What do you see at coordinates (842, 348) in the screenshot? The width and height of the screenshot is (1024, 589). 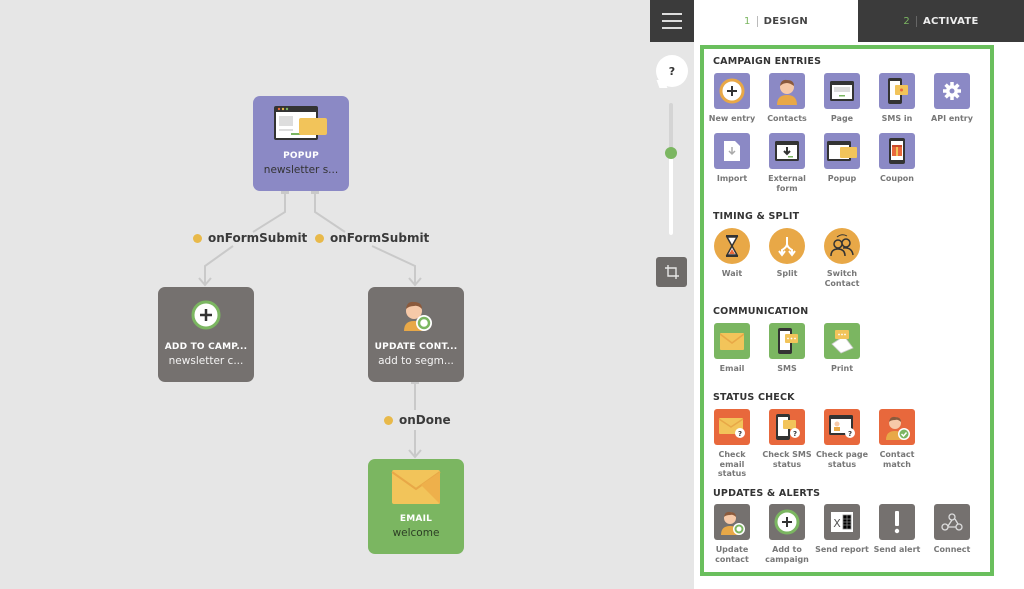 I see `palette-item-print: Print` at bounding box center [842, 348].